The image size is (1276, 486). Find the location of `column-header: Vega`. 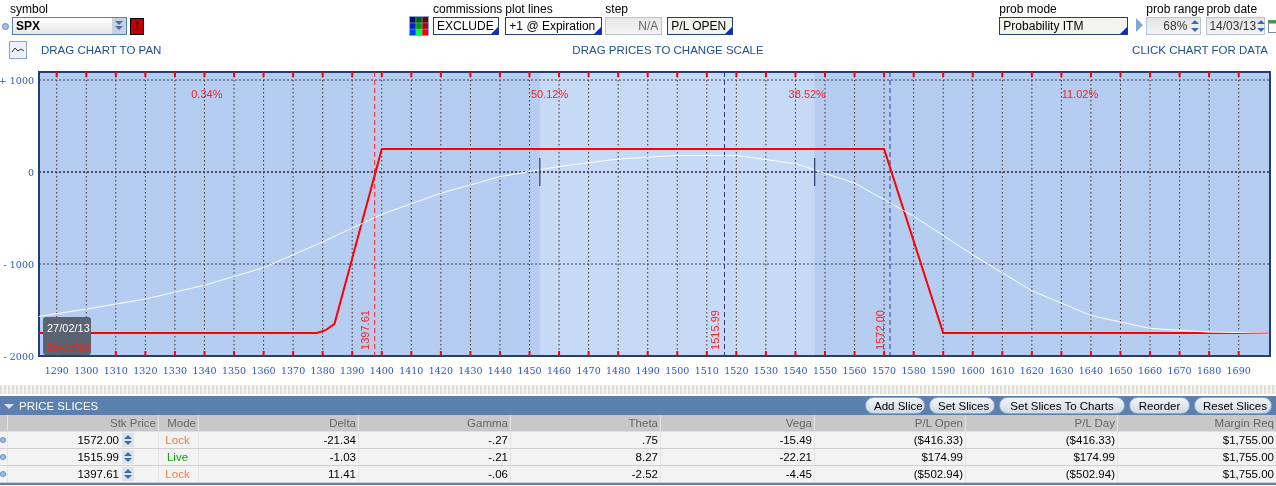

column-header: Vega is located at coordinates (737, 423).